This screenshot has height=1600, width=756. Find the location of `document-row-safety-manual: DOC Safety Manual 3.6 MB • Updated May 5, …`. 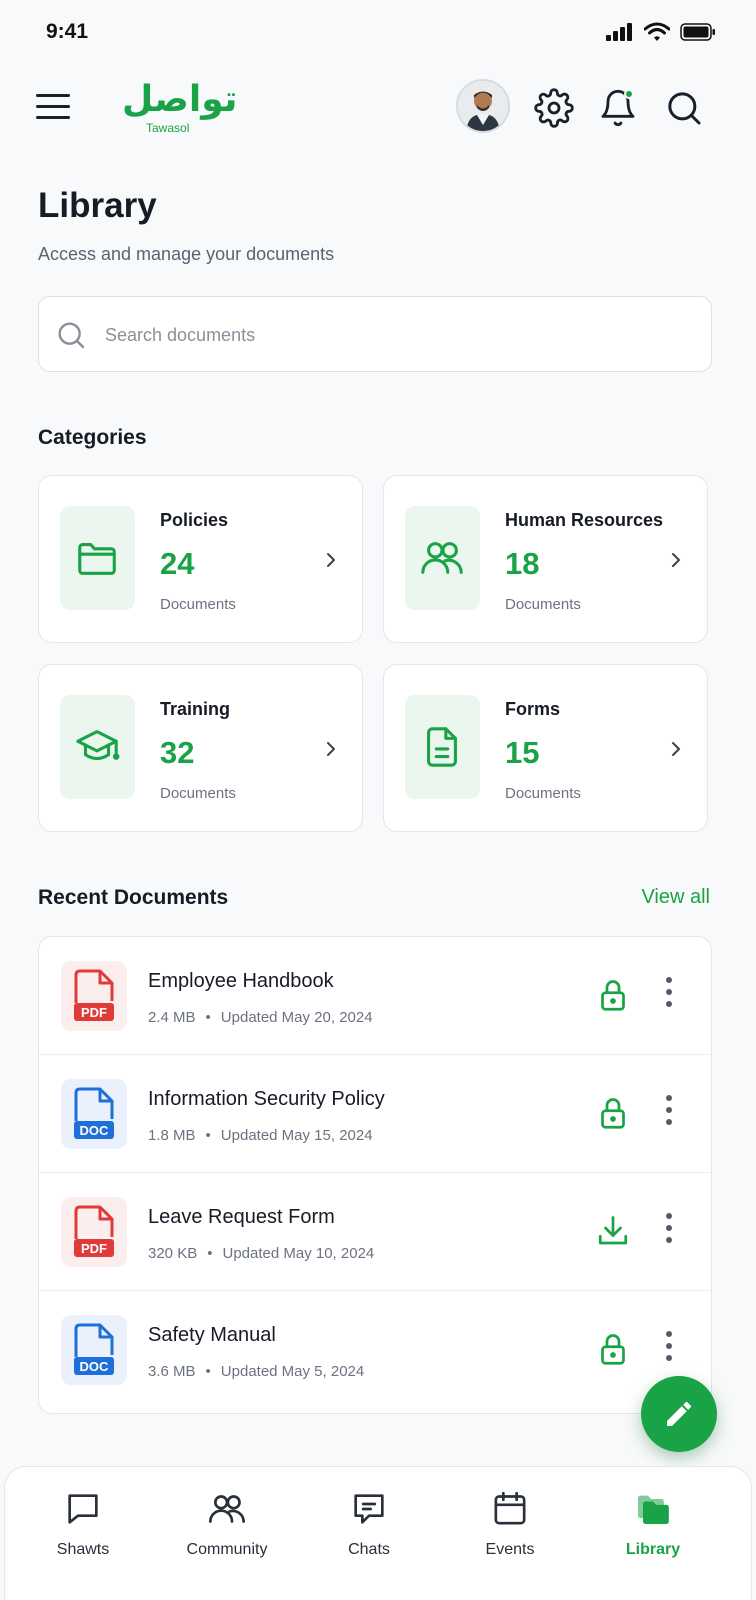

document-row-safety-manual: DOC Safety Manual 3.6 MB • Updated May 5, … is located at coordinates (375, 1350).